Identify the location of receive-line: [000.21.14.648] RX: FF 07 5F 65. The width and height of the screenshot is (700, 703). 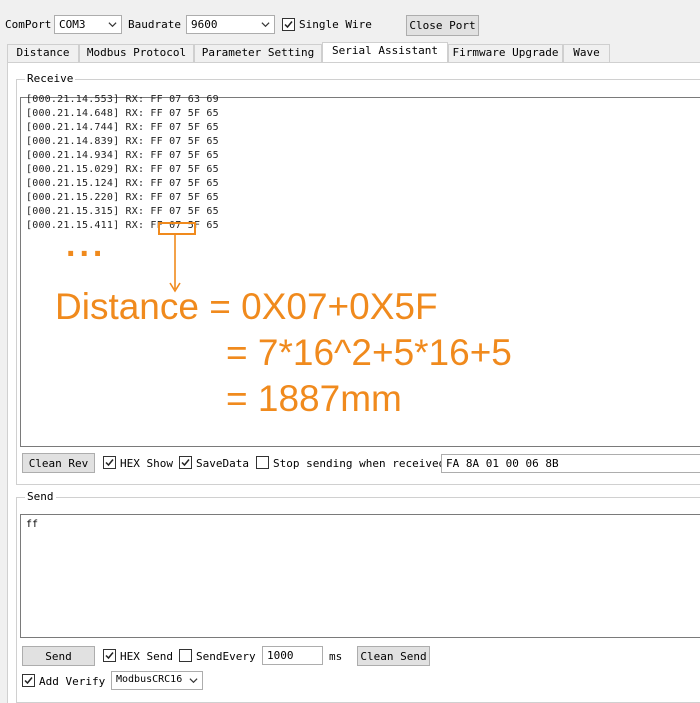
(122, 113).